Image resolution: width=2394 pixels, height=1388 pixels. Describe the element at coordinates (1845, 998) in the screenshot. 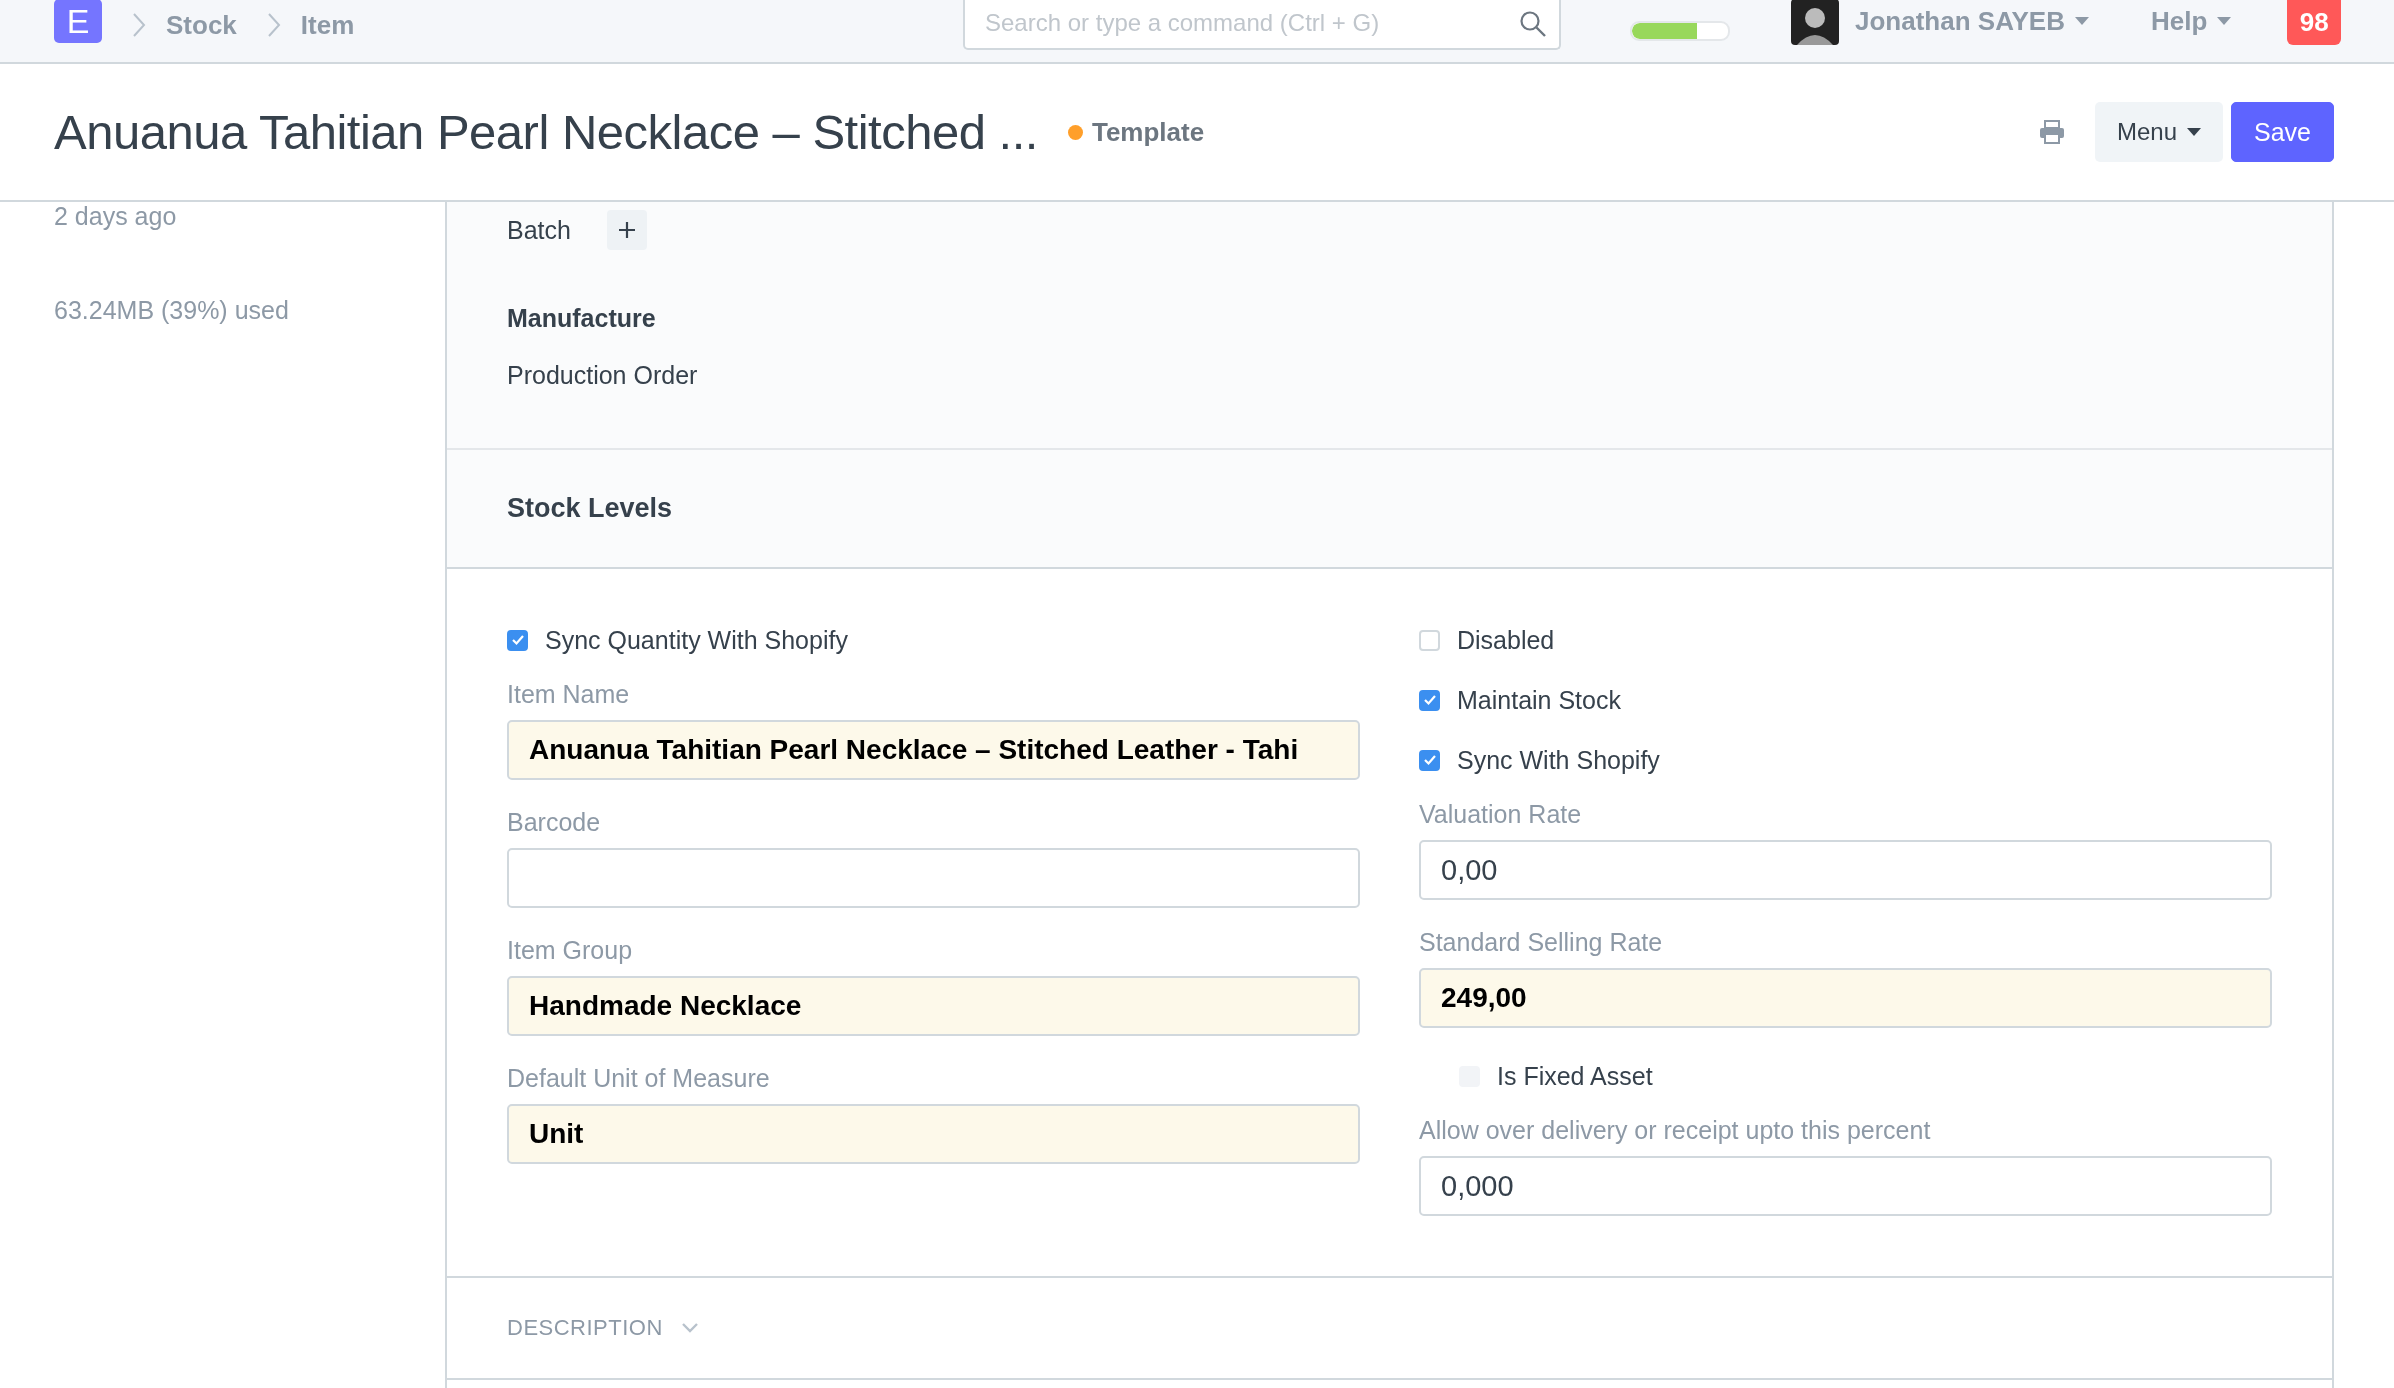

I see `input-field: 249,00` at that location.